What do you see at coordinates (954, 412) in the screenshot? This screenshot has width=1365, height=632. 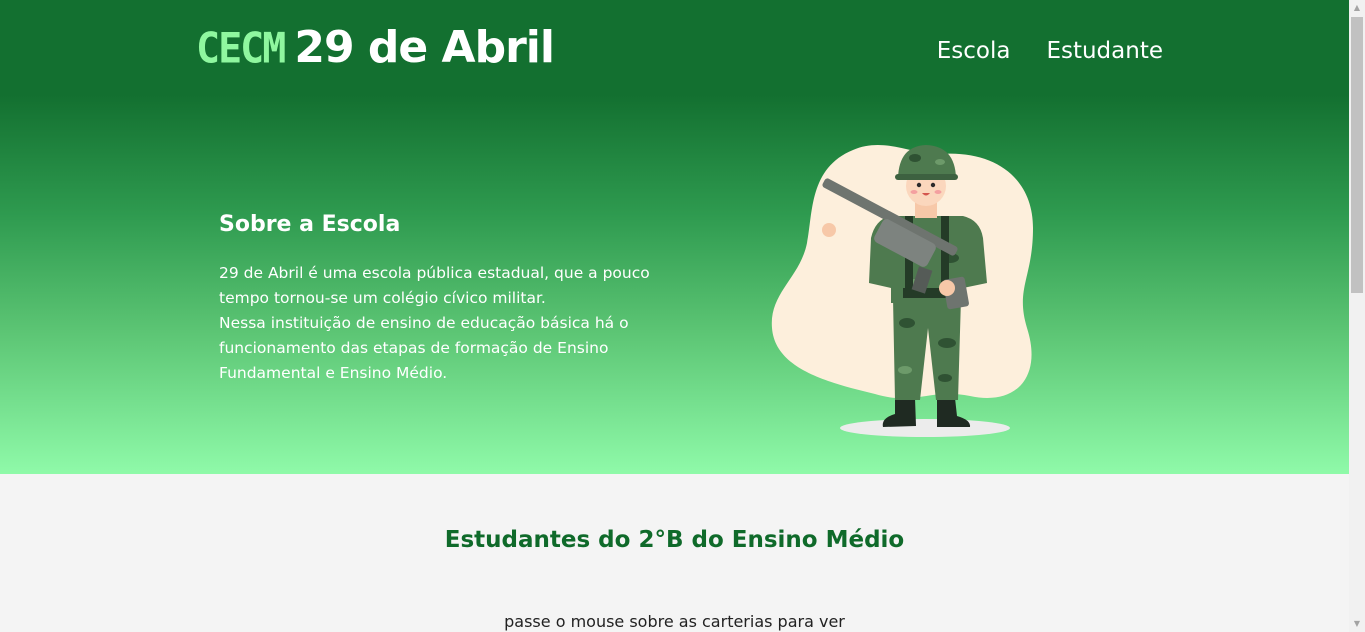 I see `right-boot` at bounding box center [954, 412].